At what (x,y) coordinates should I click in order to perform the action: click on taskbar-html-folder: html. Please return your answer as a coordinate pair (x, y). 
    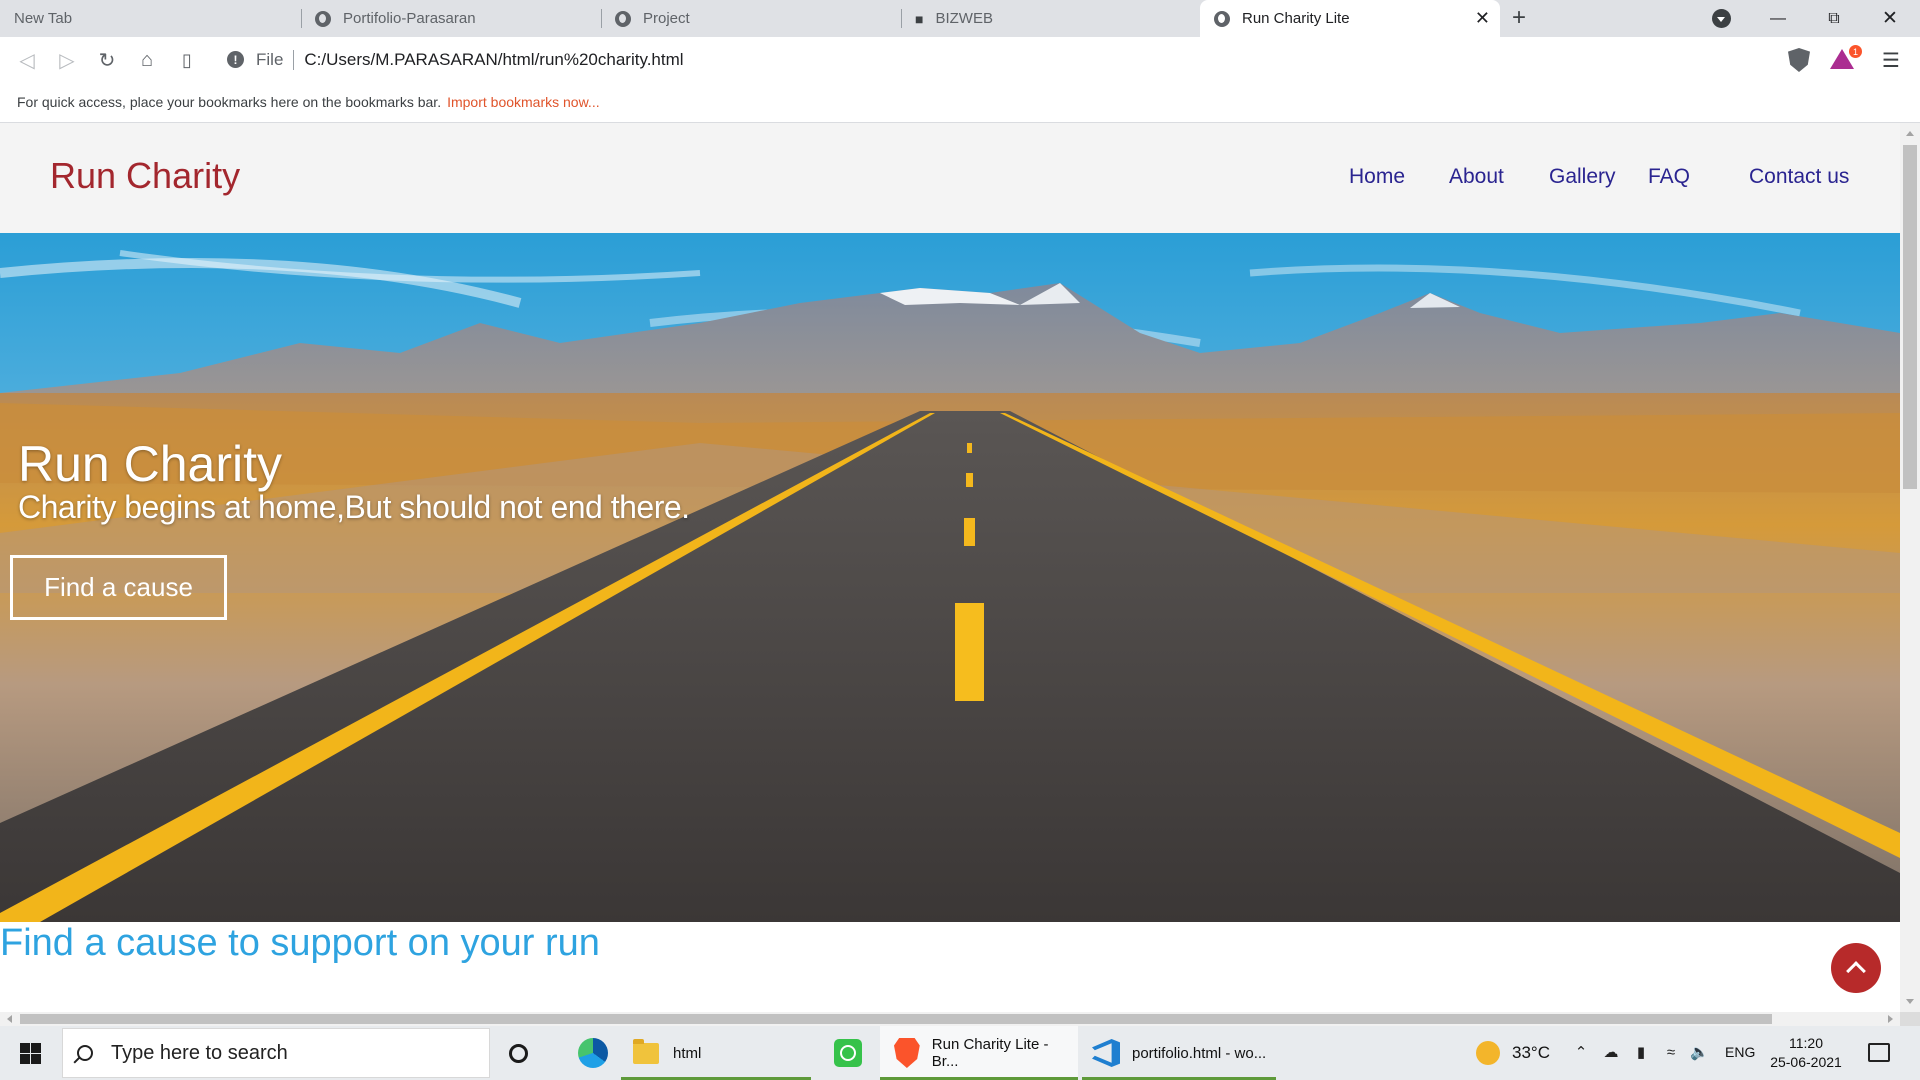
    Looking at the image, I should click on (716, 1053).